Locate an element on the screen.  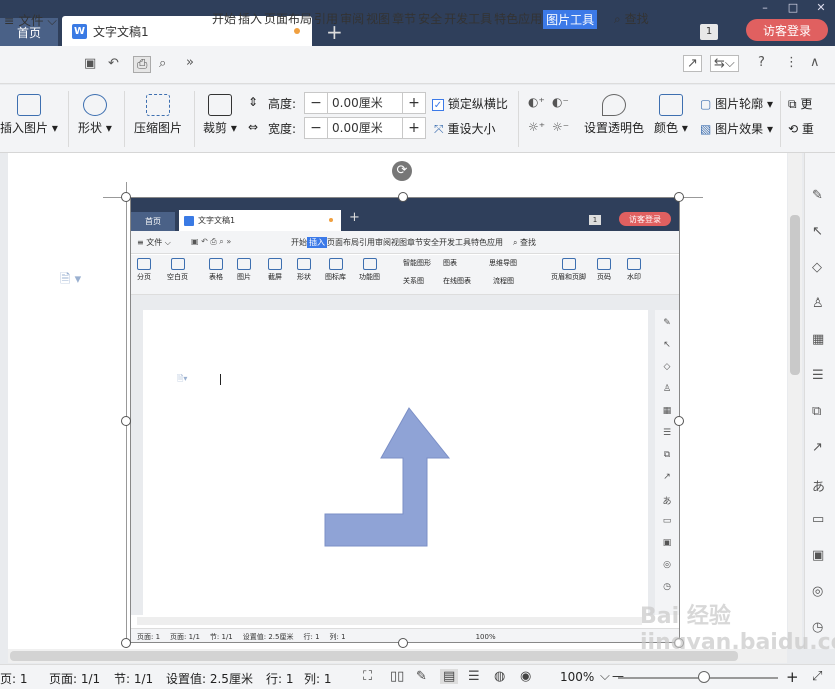
resize-handle-bottom is located at coordinates (403, 643).